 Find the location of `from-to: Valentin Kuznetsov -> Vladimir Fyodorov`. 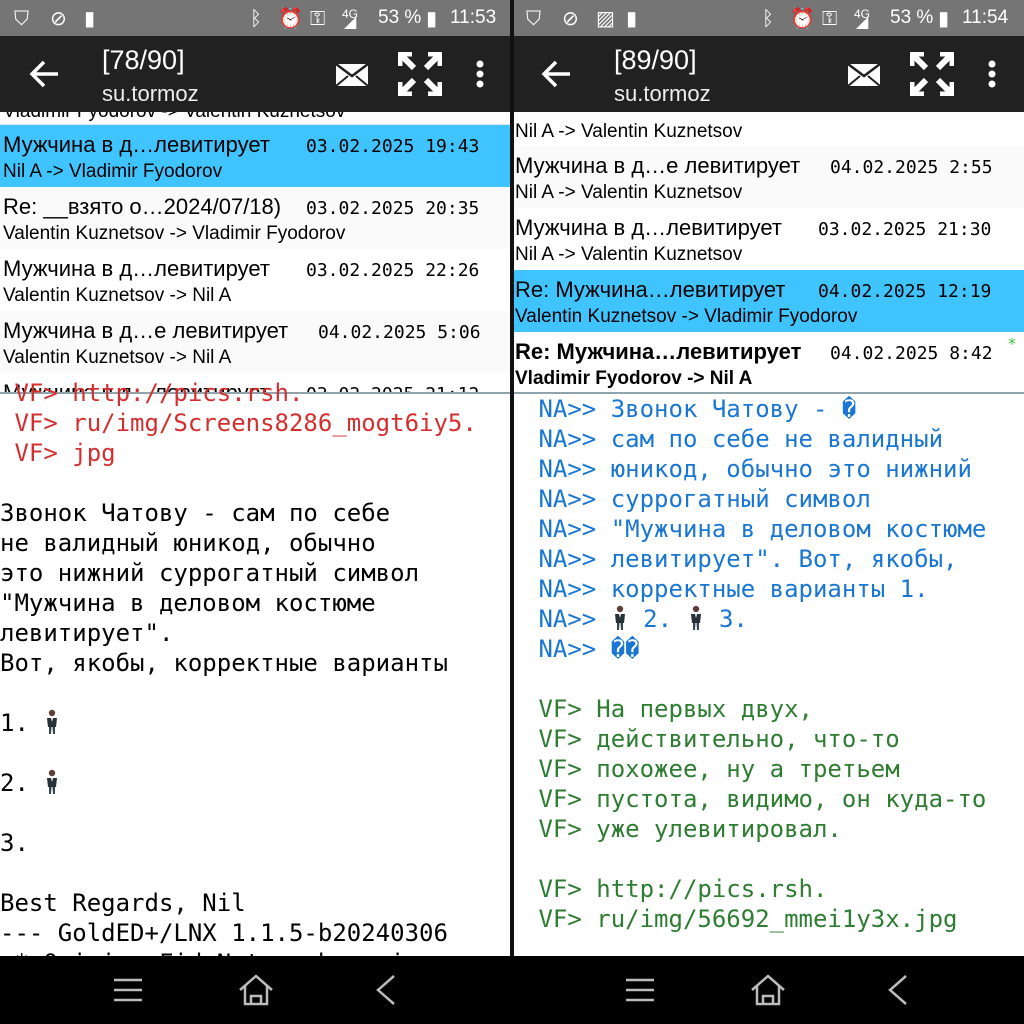

from-to: Valentin Kuznetsov -> Vladimir Fyodorov is located at coordinates (686, 316).